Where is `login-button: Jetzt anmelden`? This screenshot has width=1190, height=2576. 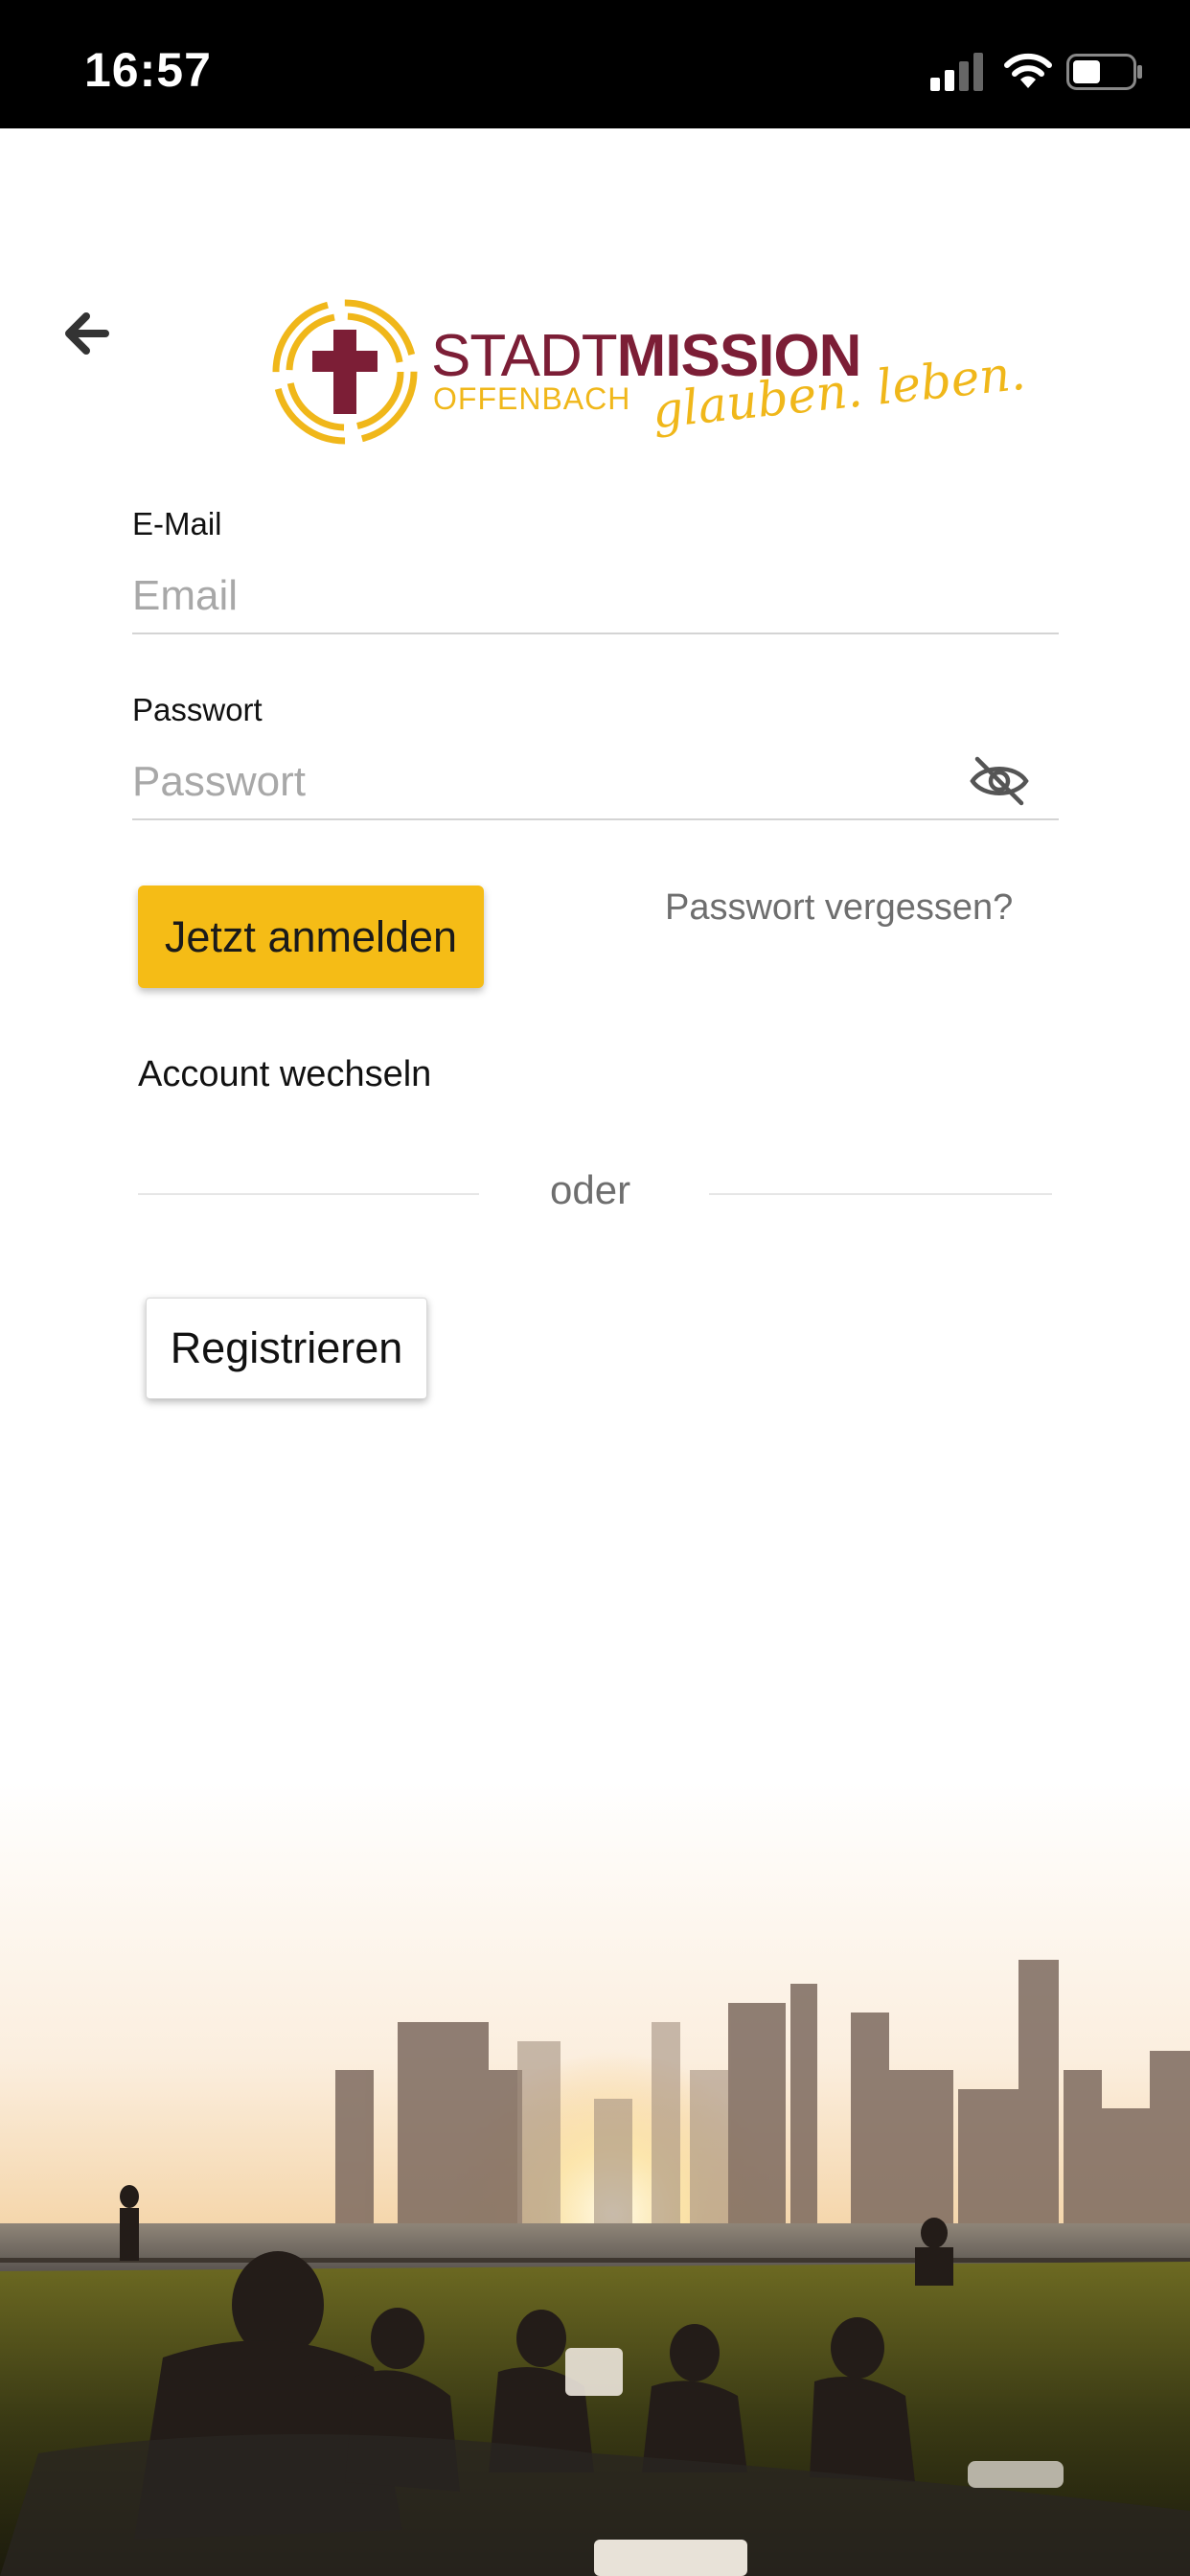
login-button: Jetzt anmelden is located at coordinates (311, 937).